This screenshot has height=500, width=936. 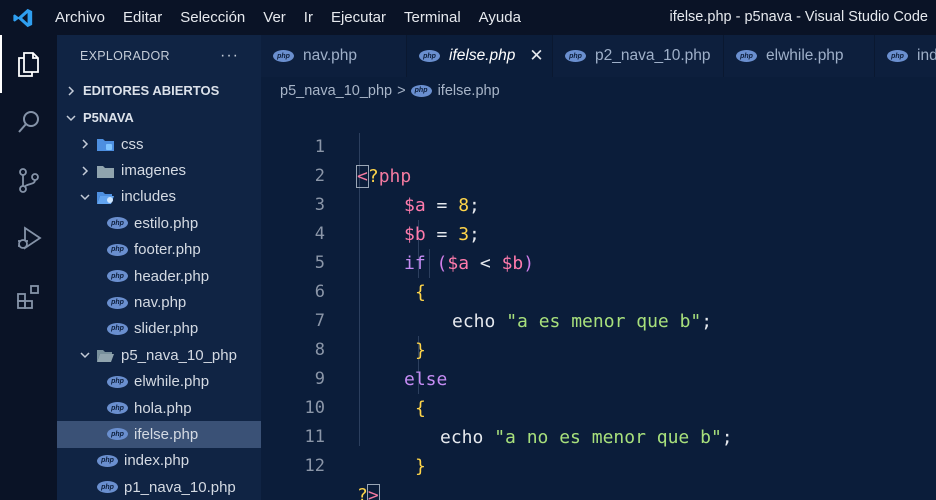 What do you see at coordinates (159, 302) in the screenshot?
I see `tree-file-nav: php nav.php` at bounding box center [159, 302].